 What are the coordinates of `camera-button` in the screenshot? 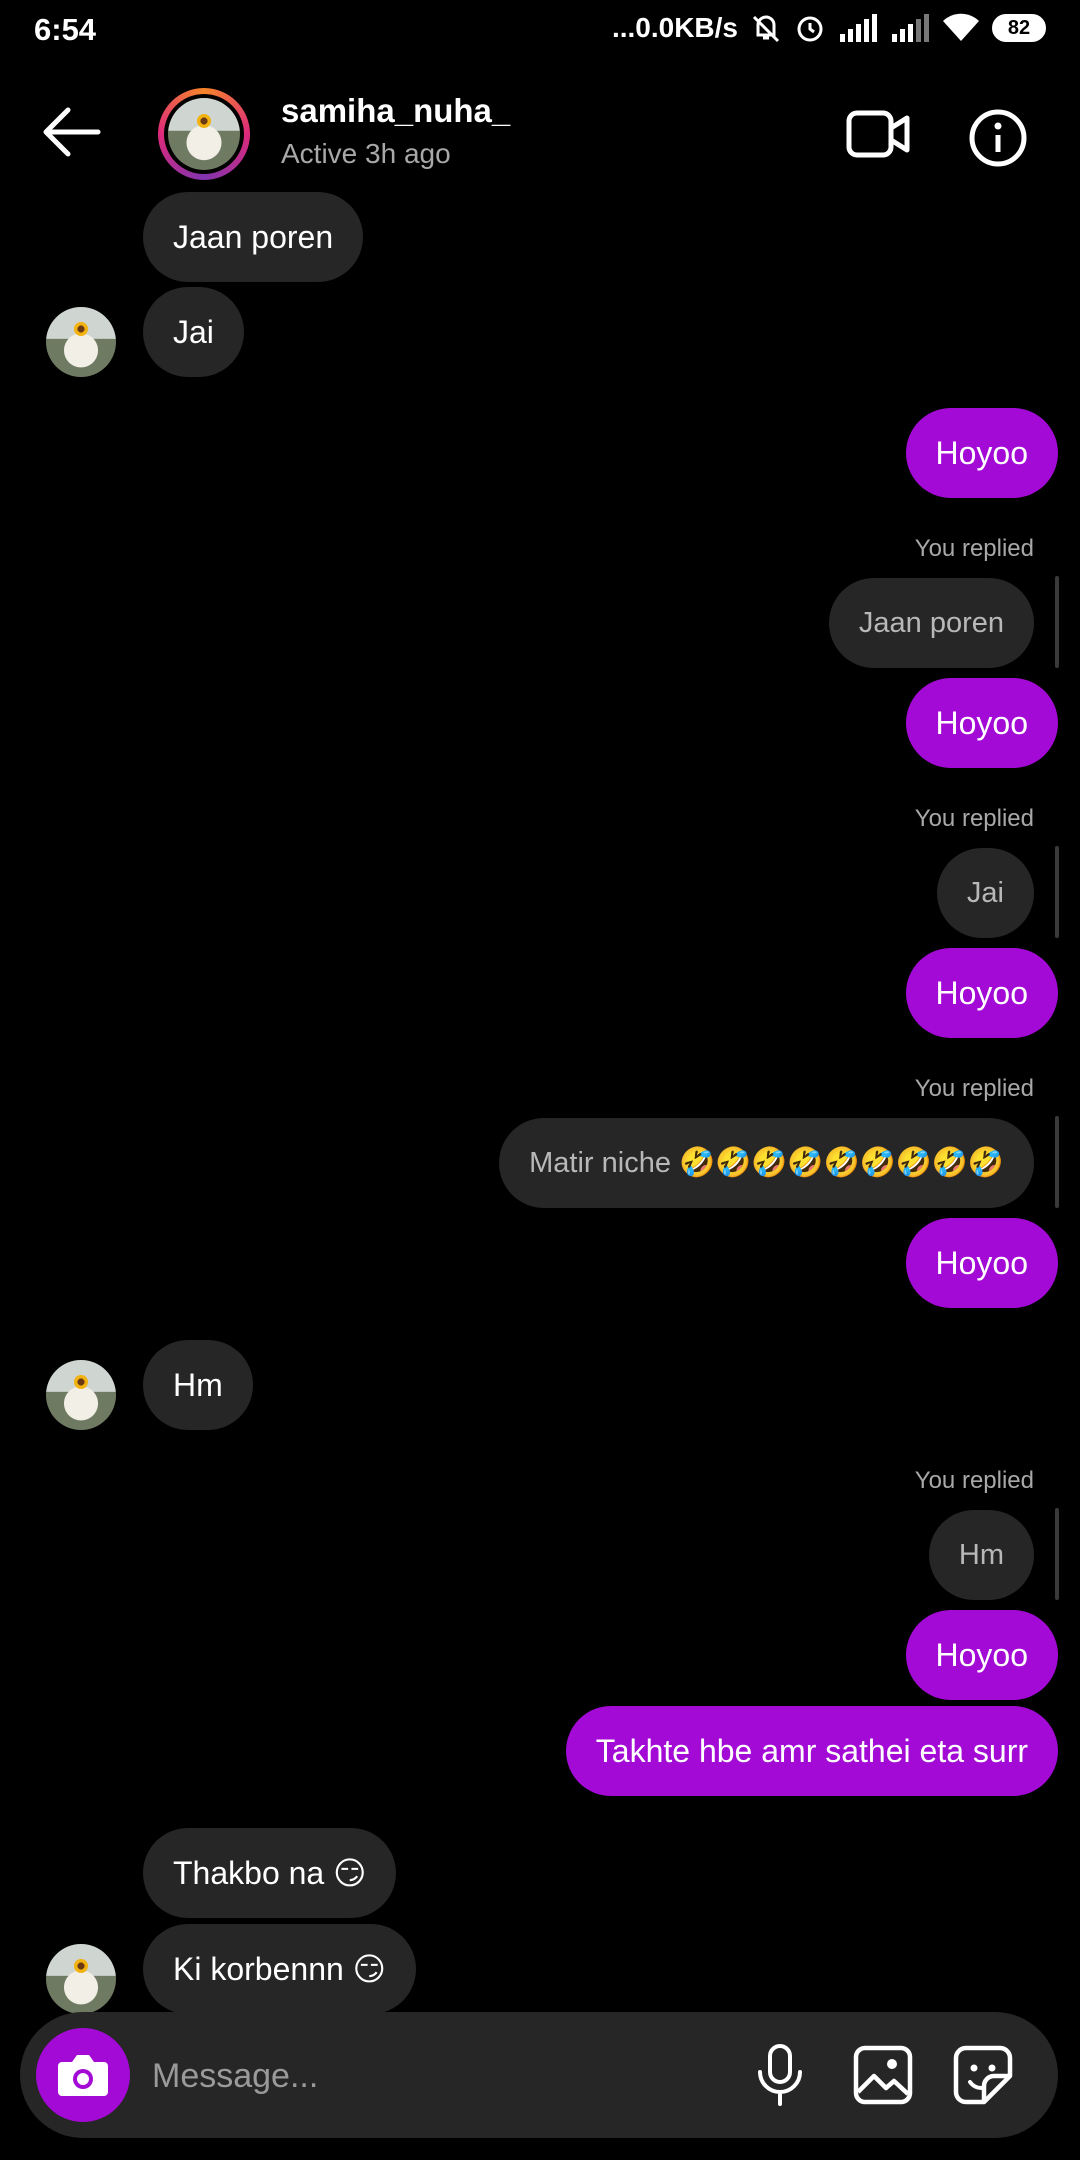 It's located at (83, 2075).